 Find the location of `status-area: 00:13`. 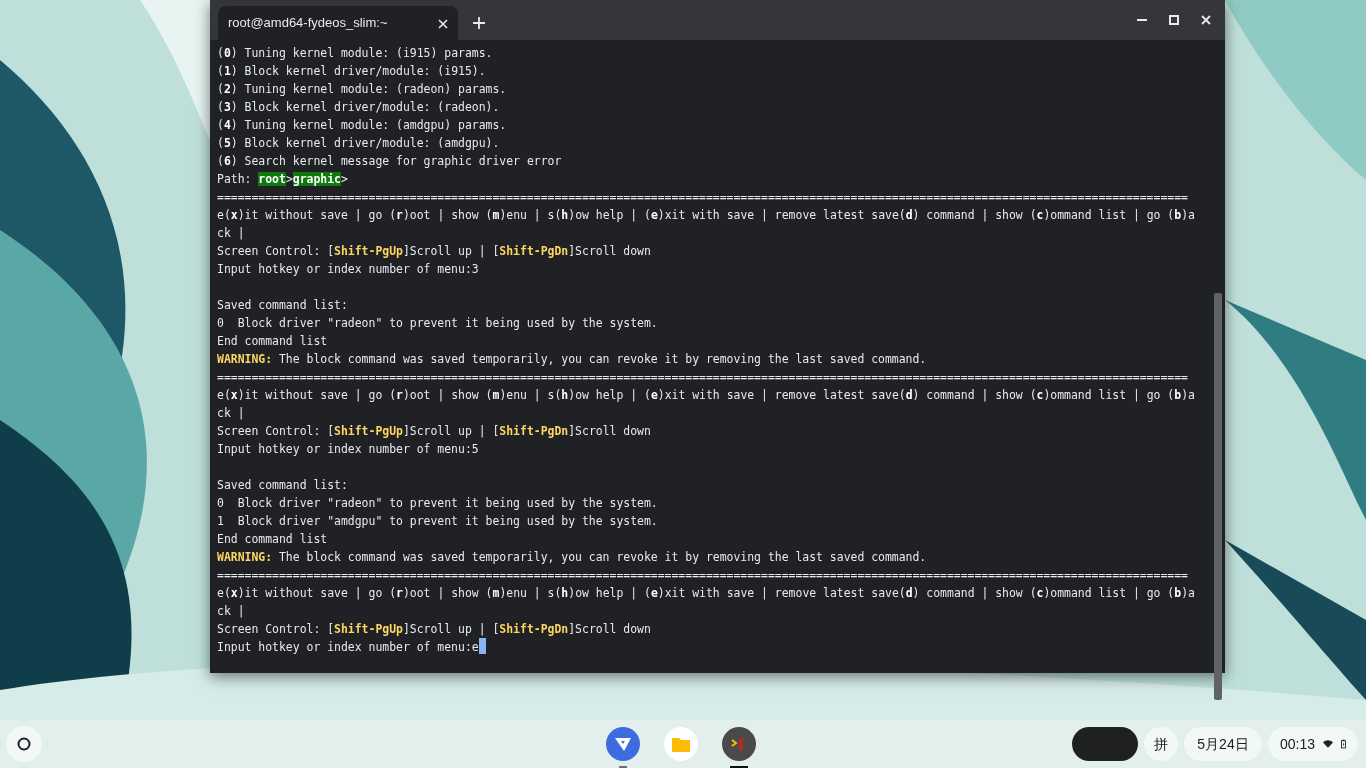

status-area: 00:13 is located at coordinates (1313, 744).